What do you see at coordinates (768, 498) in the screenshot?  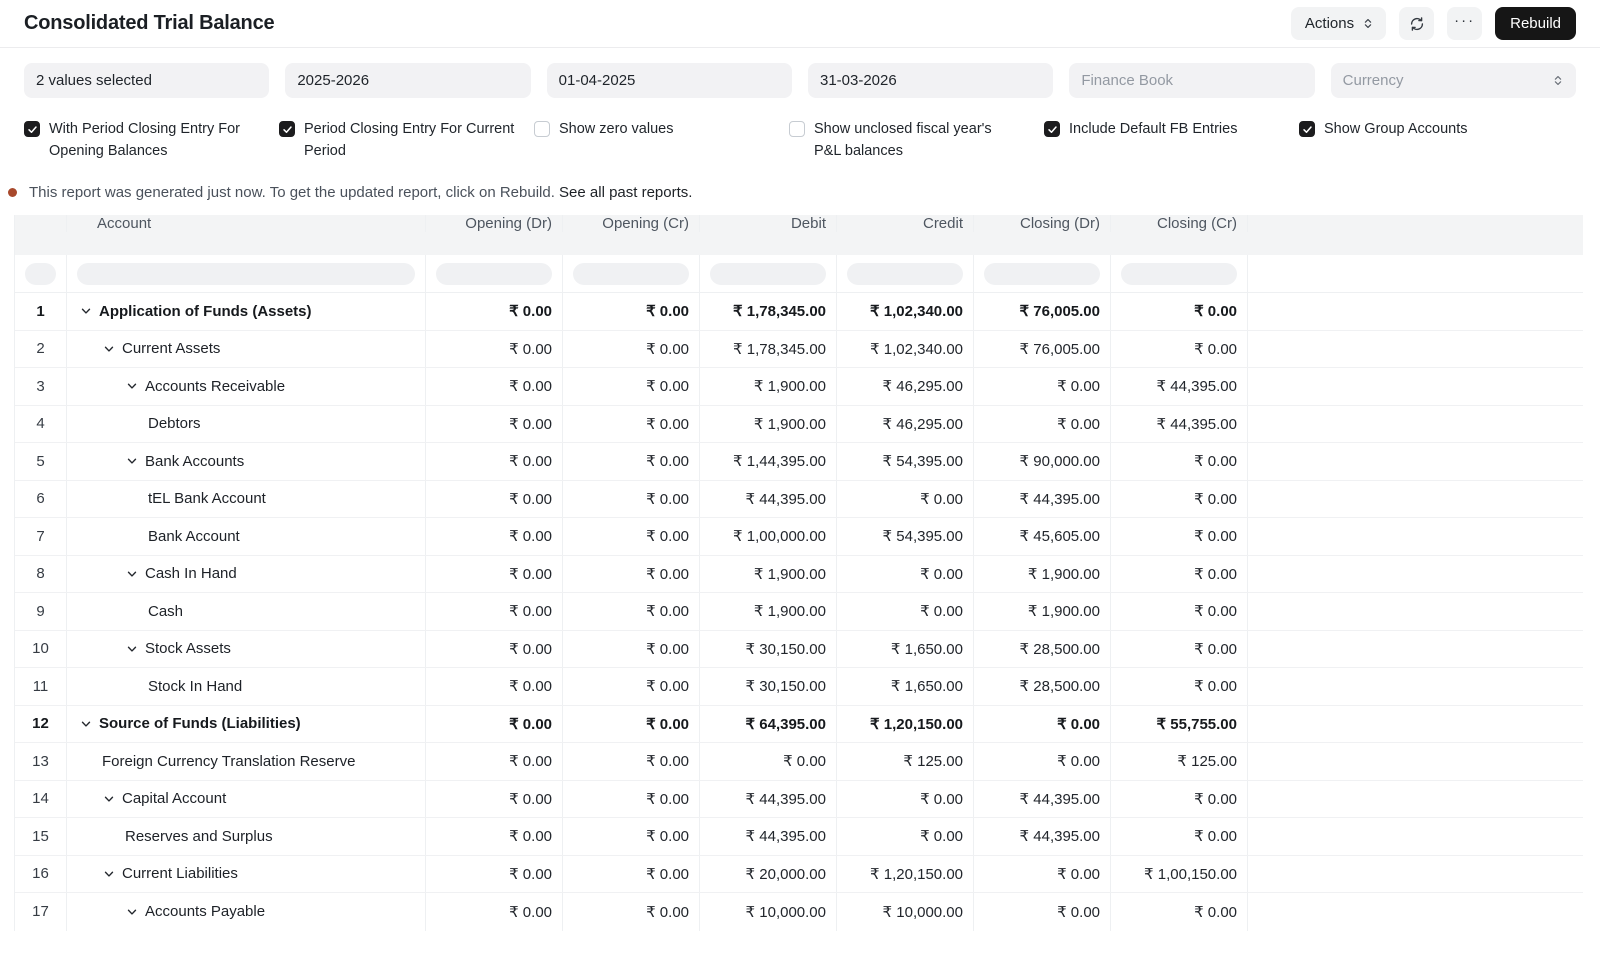 I see `value-cell: ₹ 44,395.00` at bounding box center [768, 498].